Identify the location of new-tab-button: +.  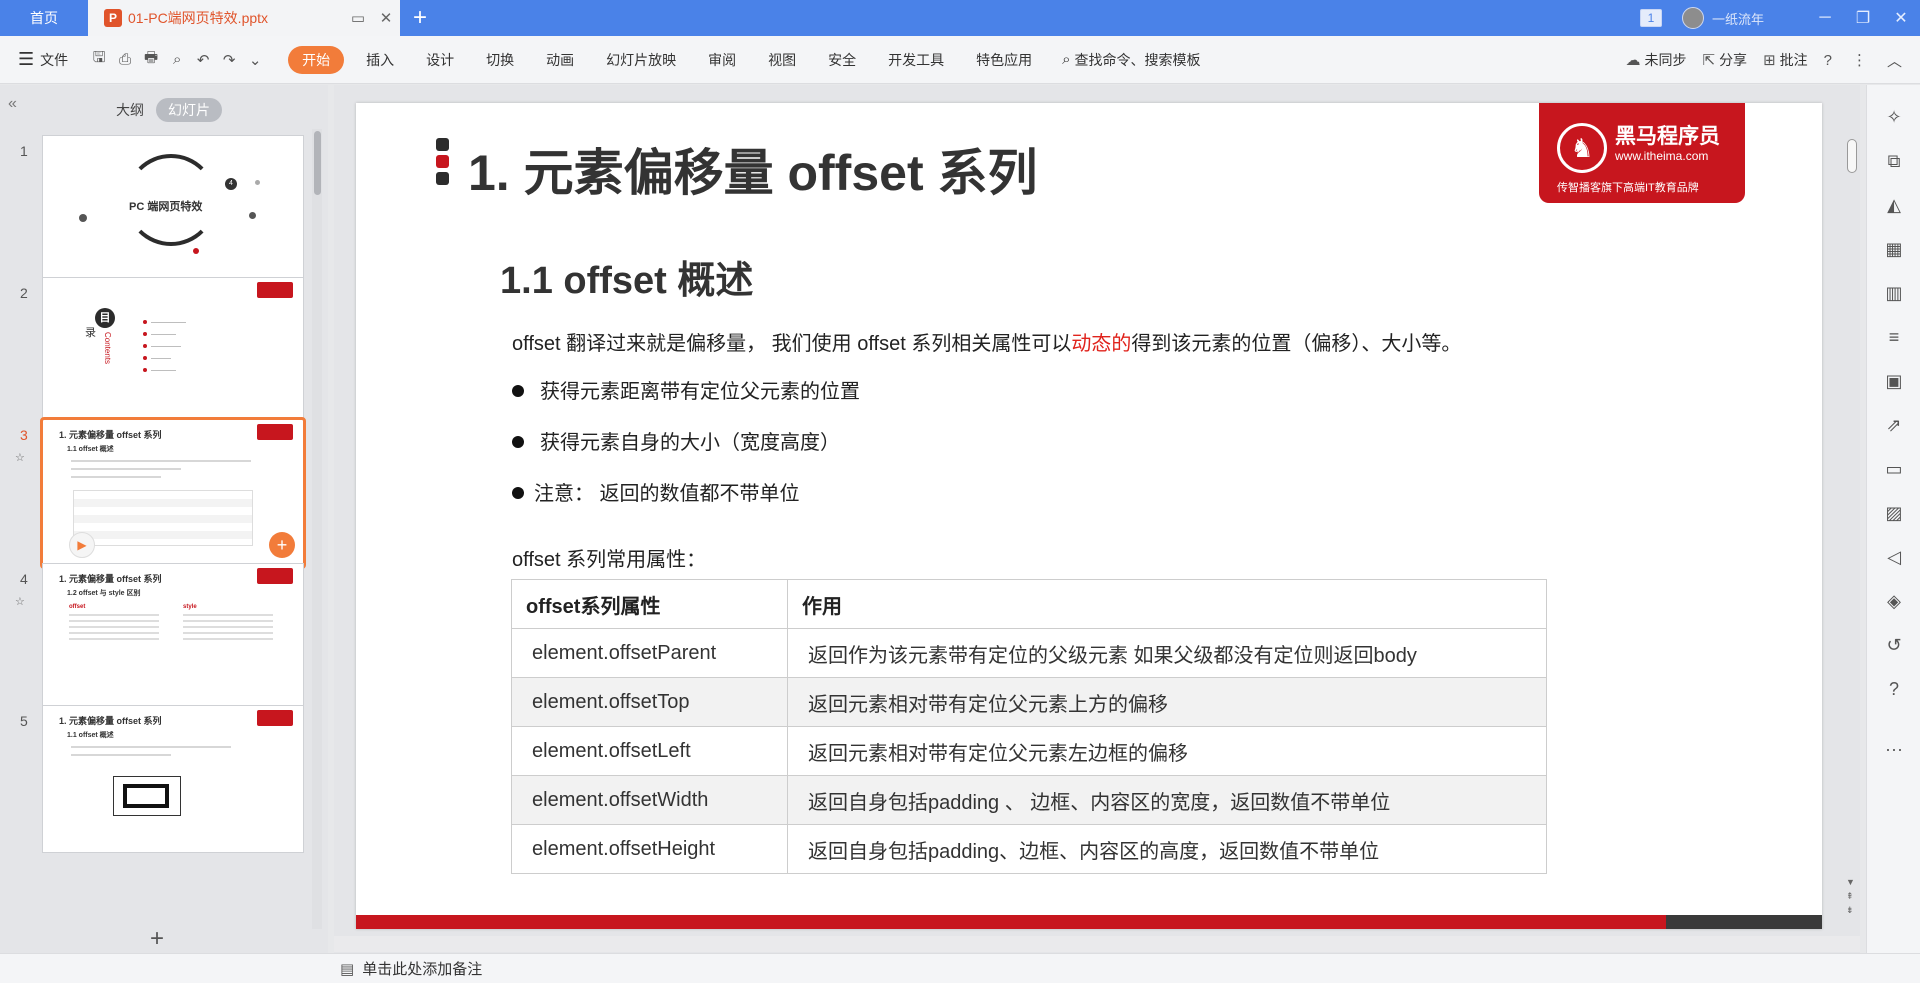
(420, 18).